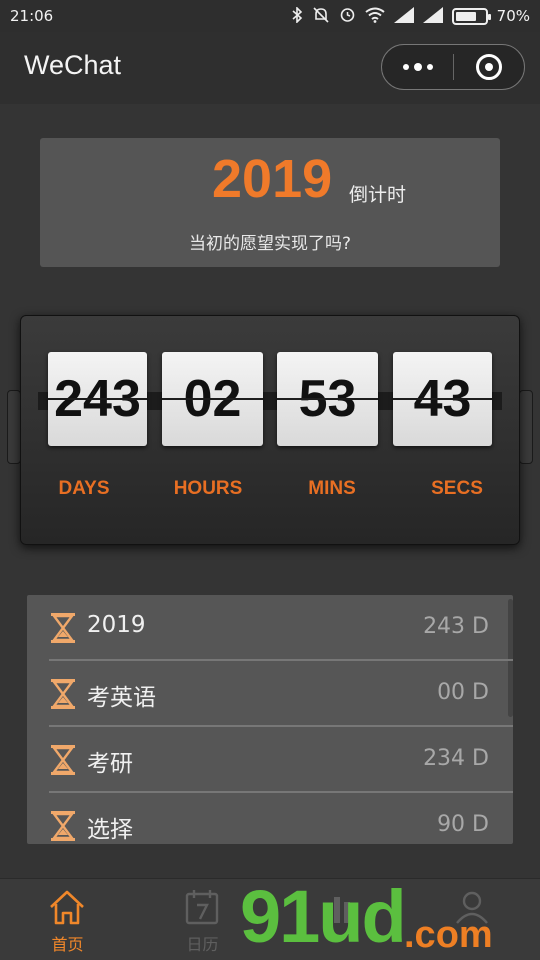 This screenshot has width=540, height=960. What do you see at coordinates (121, 698) in the screenshot?
I see `list-item-name: 考英语` at bounding box center [121, 698].